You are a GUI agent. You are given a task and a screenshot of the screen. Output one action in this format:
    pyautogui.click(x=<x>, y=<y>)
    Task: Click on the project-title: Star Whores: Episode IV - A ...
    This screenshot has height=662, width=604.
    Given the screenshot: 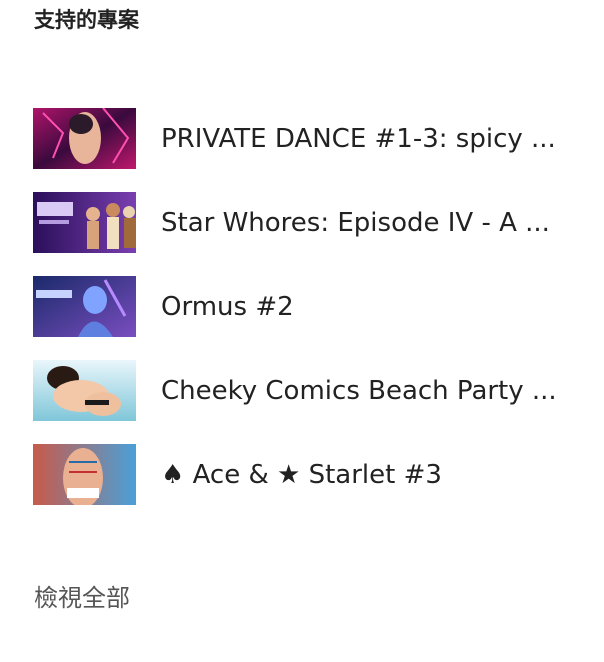 What is the action you would take?
    pyautogui.click(x=355, y=223)
    